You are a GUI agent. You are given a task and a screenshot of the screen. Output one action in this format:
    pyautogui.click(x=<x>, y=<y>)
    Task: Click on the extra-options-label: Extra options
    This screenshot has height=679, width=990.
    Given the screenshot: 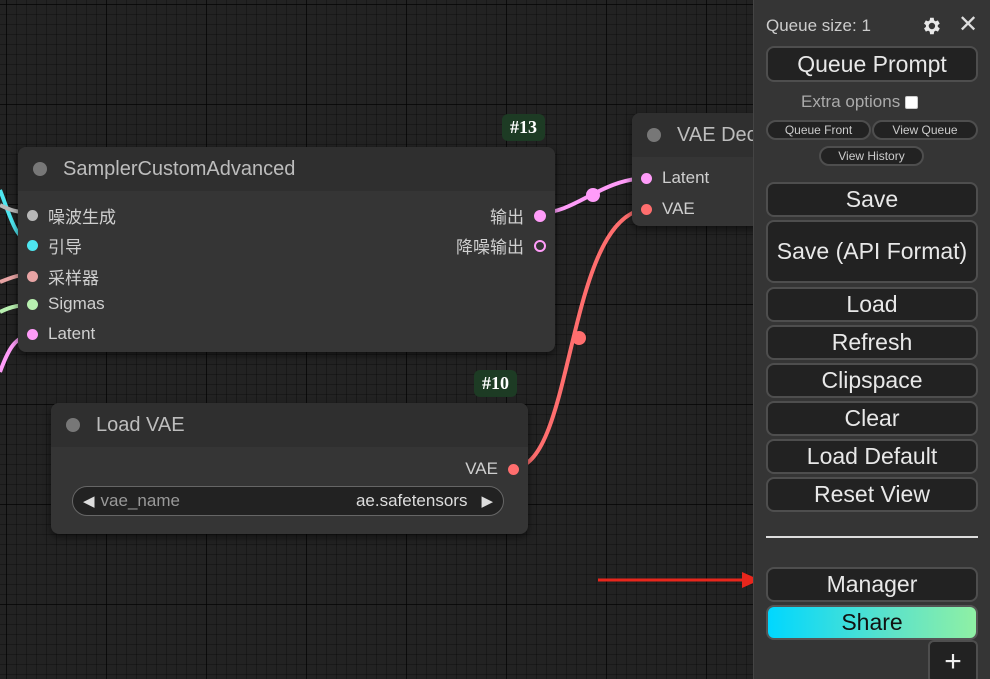 What is the action you would take?
    pyautogui.click(x=851, y=101)
    